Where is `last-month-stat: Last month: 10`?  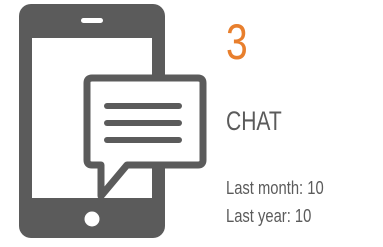 last-month-stat: Last month: 10 is located at coordinates (275, 188).